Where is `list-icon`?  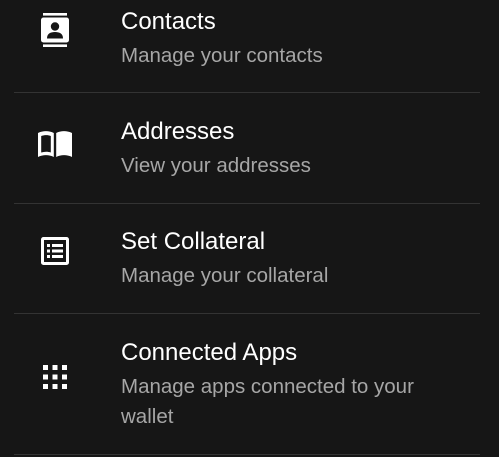
list-icon is located at coordinates (55, 251).